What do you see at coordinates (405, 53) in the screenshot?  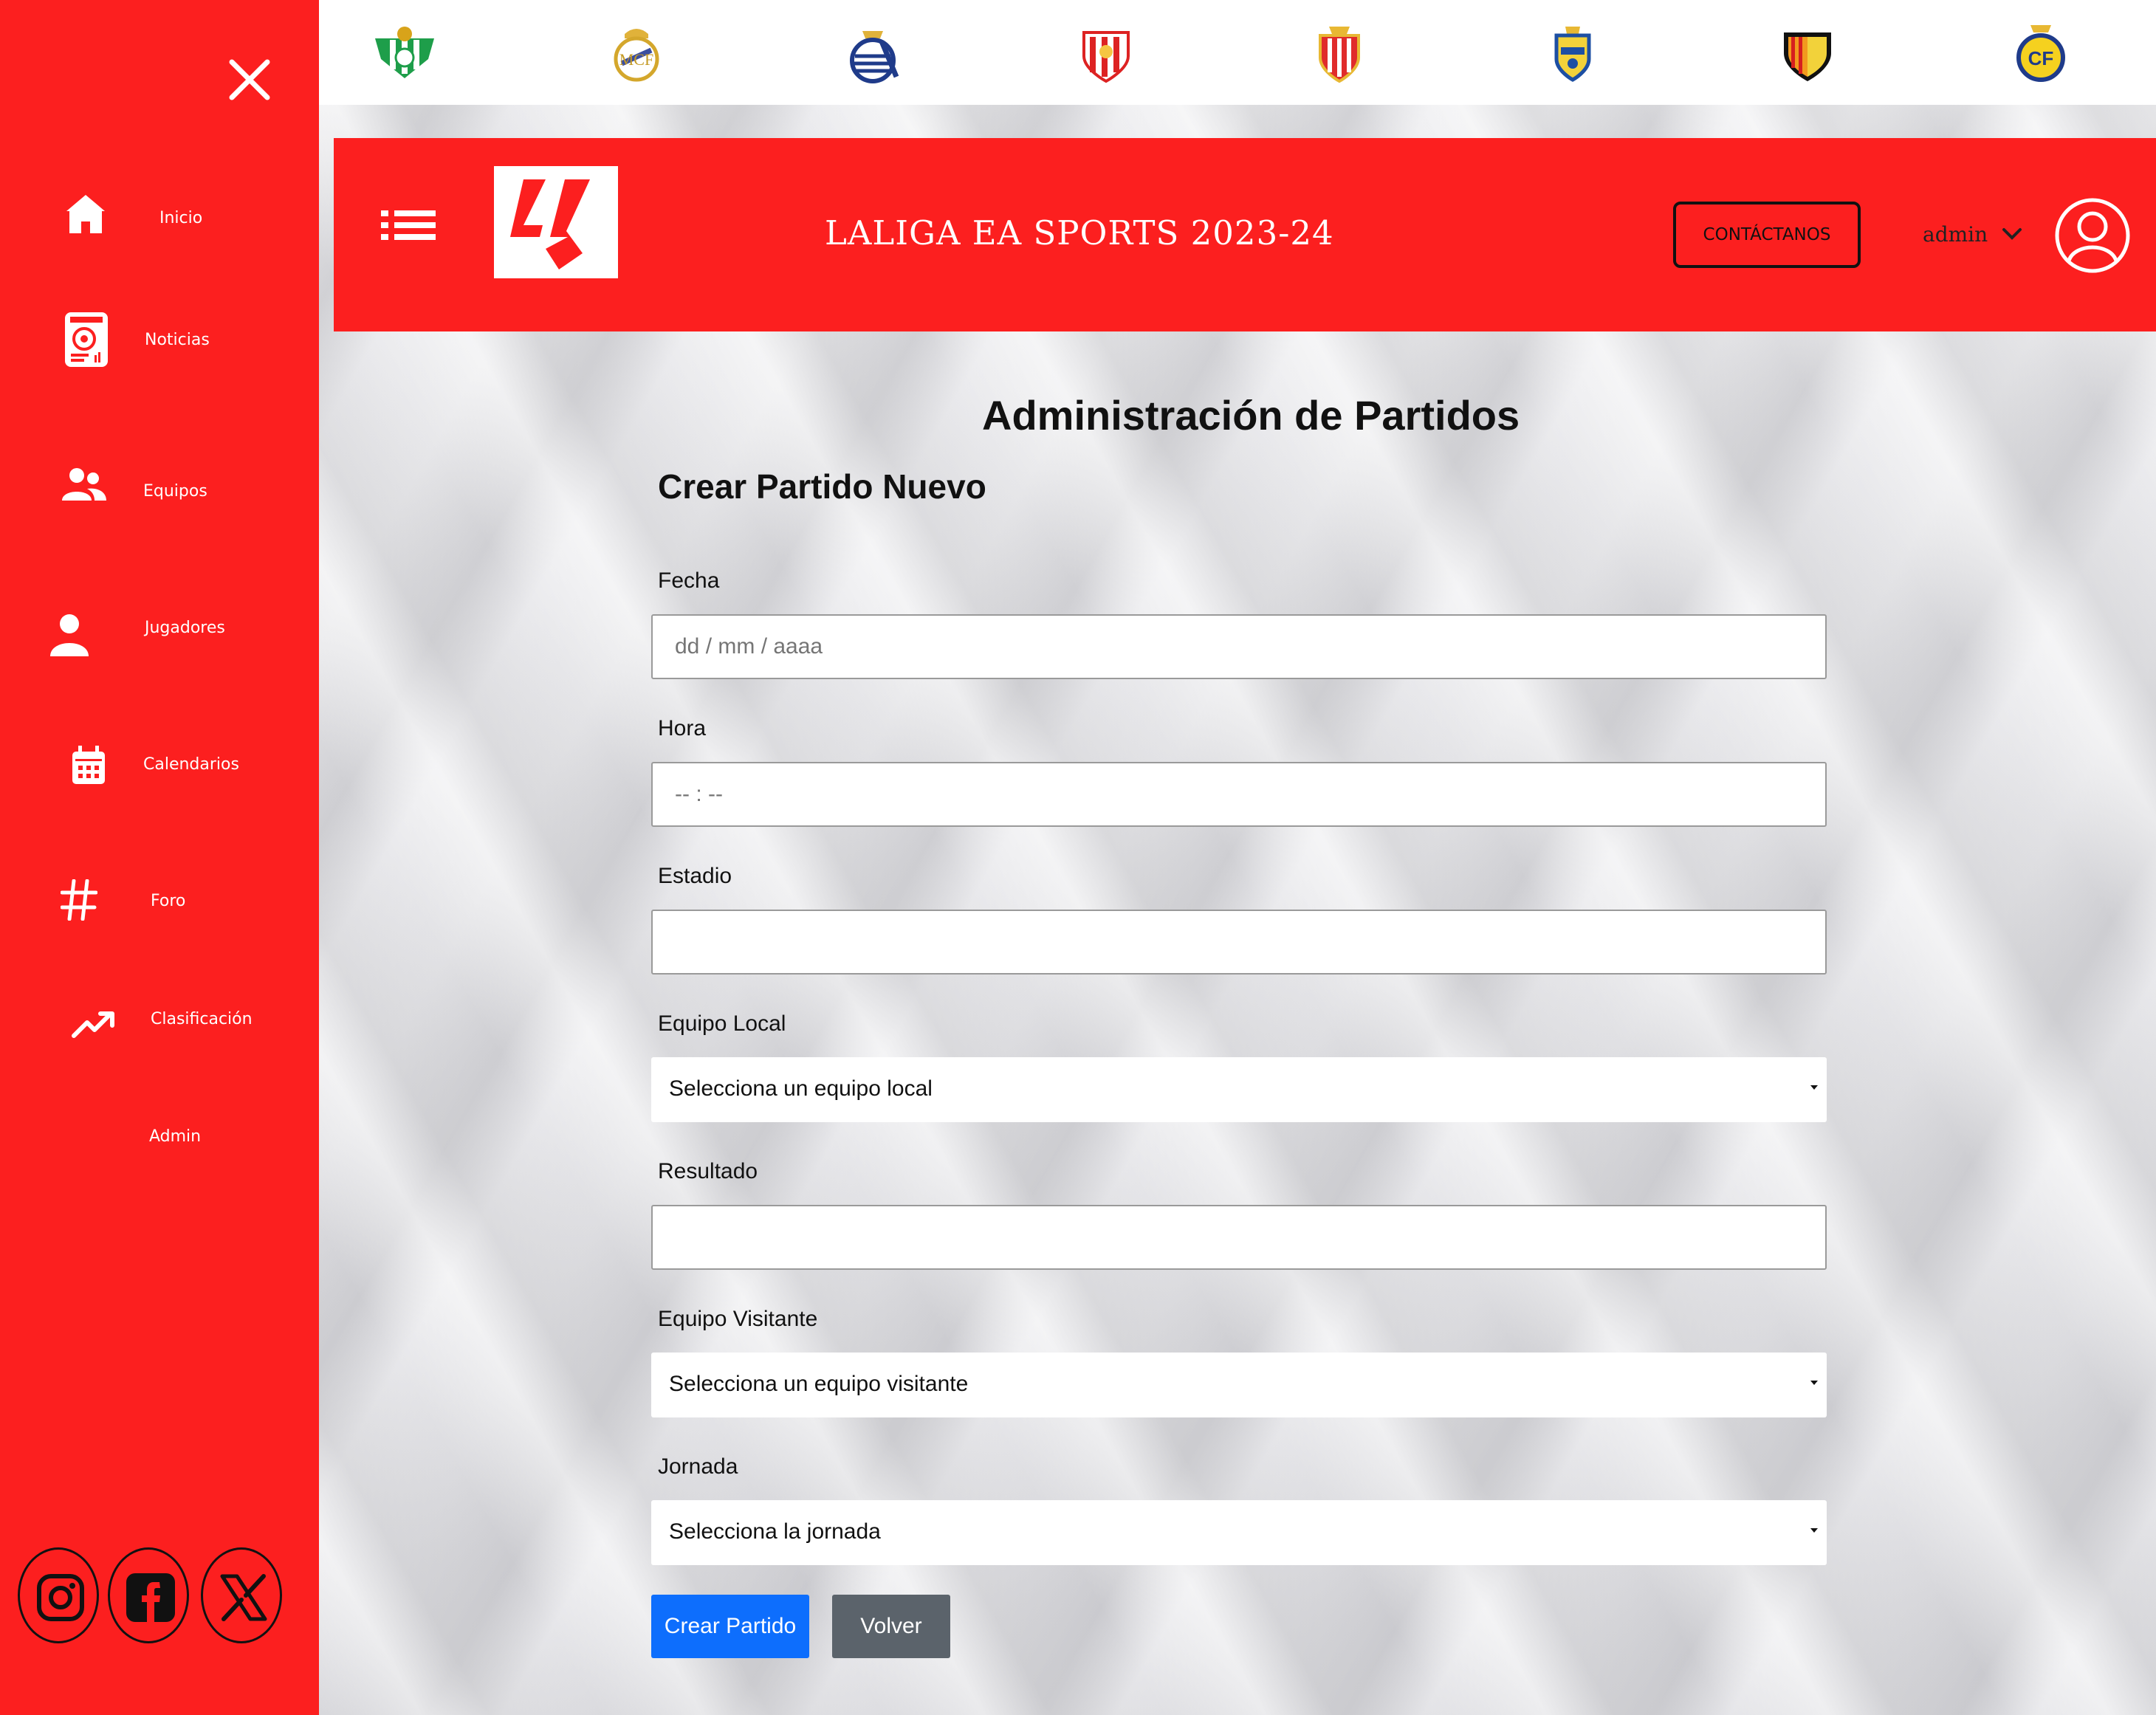 I see `club-logo-betis` at bounding box center [405, 53].